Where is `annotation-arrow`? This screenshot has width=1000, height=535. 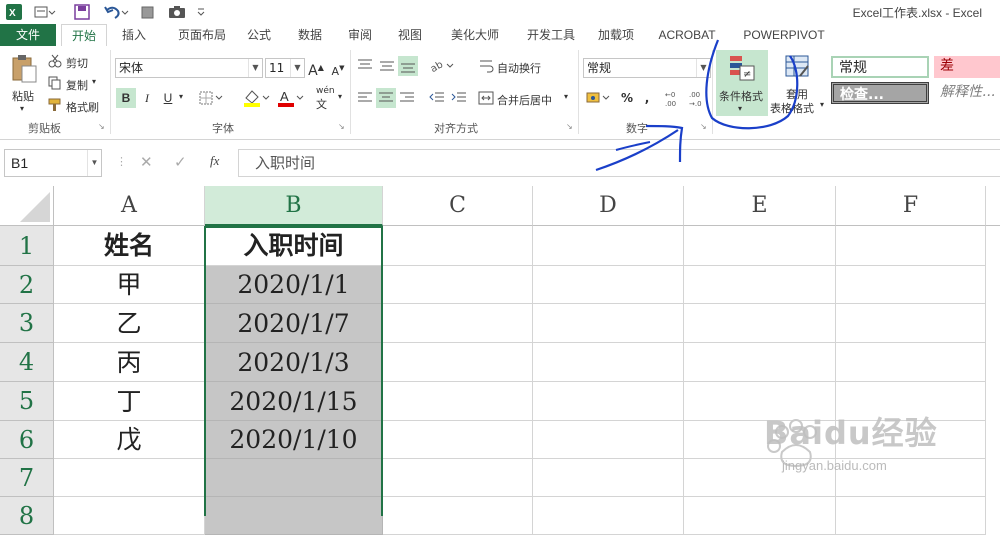 annotation-arrow is located at coordinates (639, 148).